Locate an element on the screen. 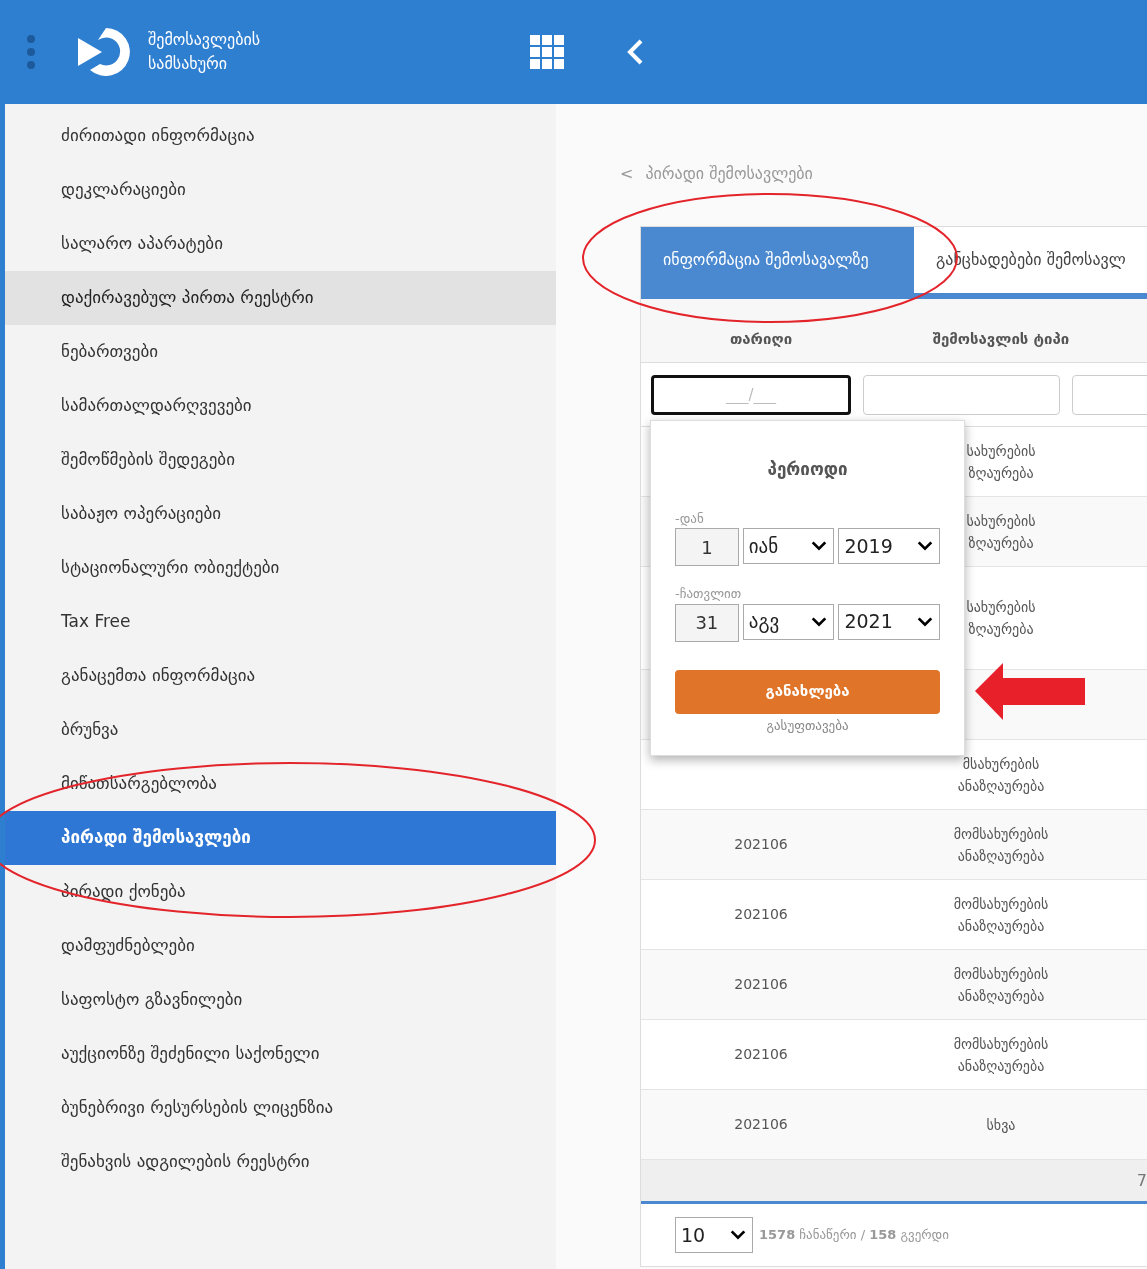  filter-field: ___/___ is located at coordinates (751, 394).